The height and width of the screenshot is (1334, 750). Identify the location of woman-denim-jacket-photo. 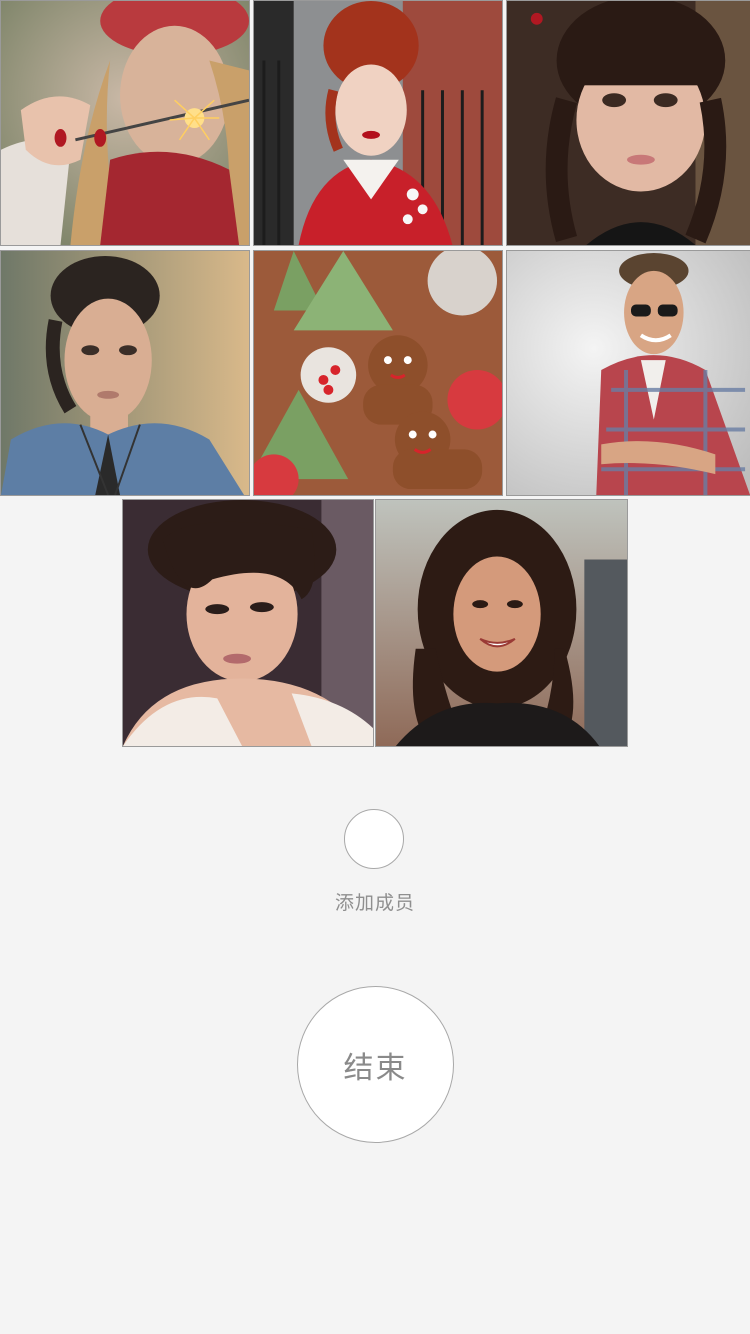
(125, 373).